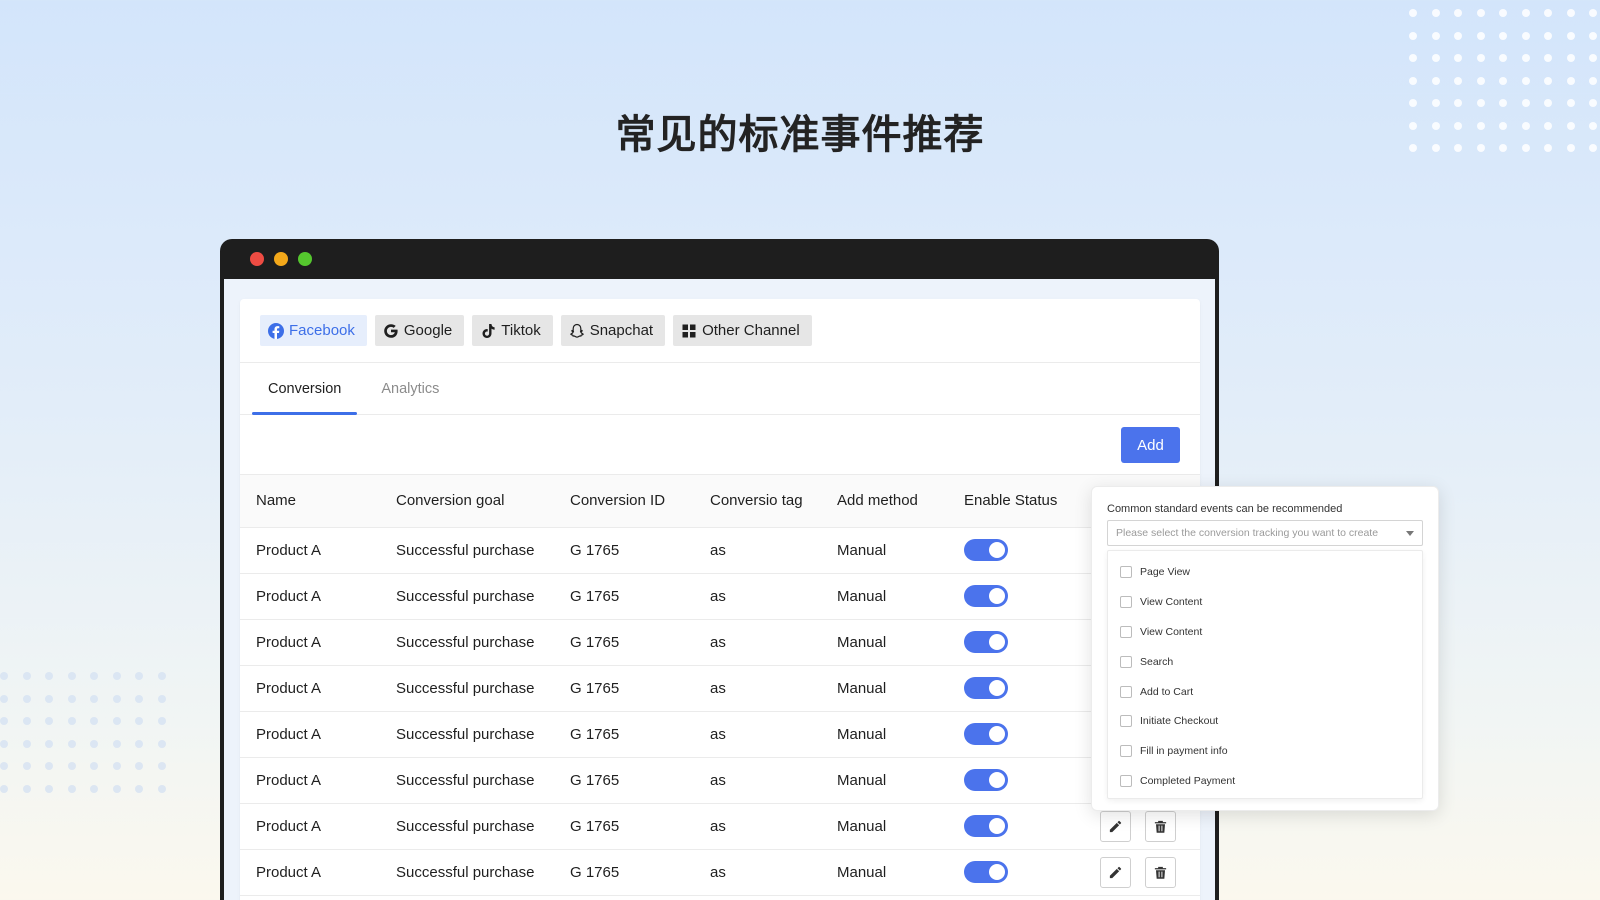 This screenshot has width=1600, height=900. What do you see at coordinates (410, 388) in the screenshot?
I see `tab-analytics: Analytics` at bounding box center [410, 388].